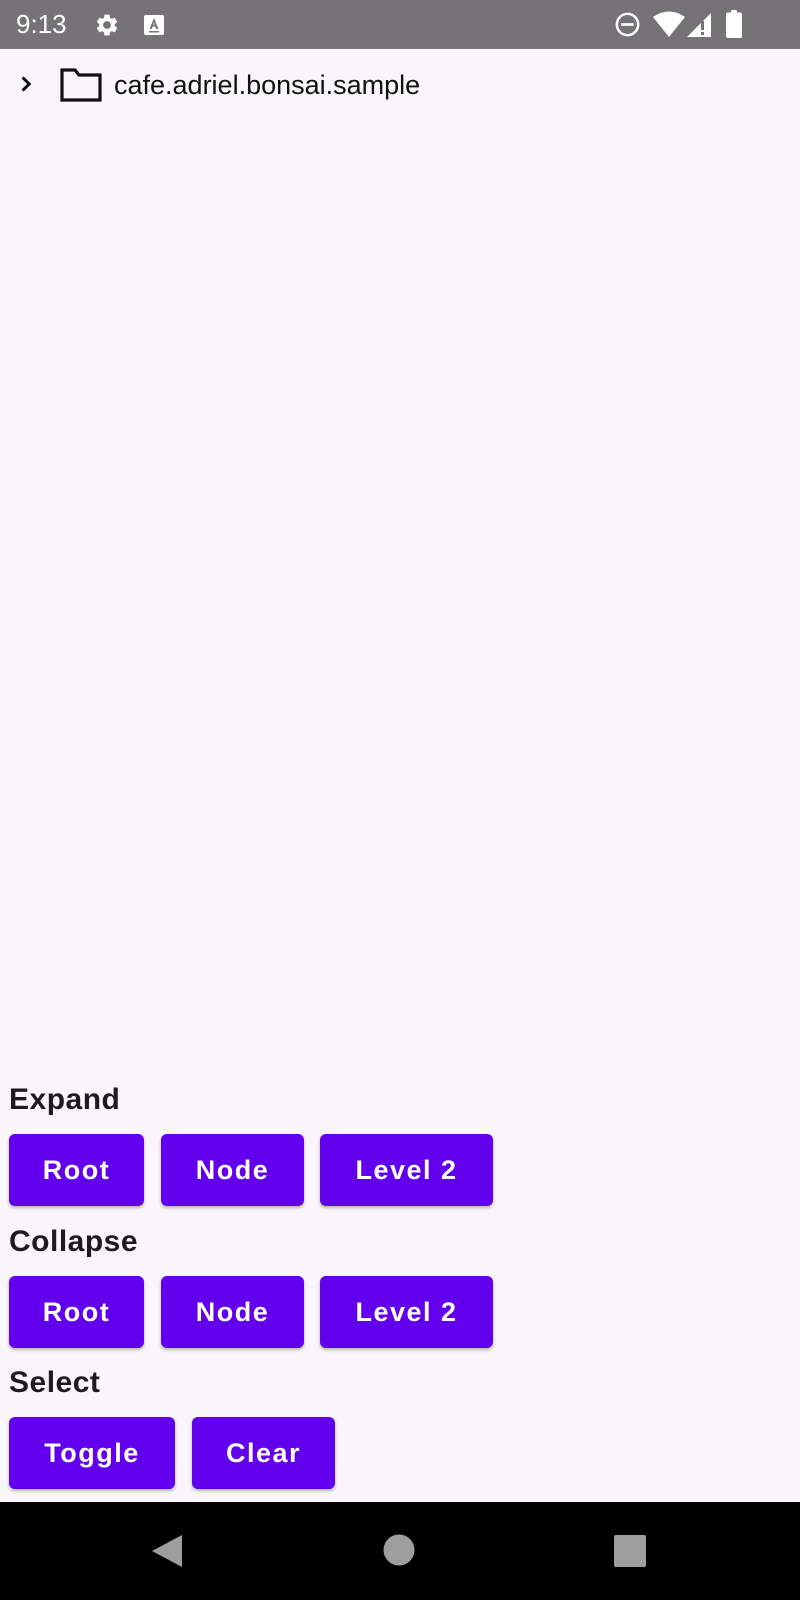 The height and width of the screenshot is (1600, 800). I want to click on home-icon, so click(399, 1550).